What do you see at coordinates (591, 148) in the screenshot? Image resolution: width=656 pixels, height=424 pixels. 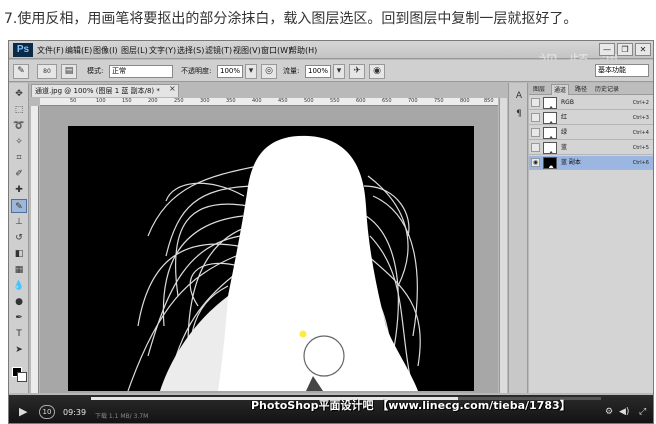 I see `channel-row-blue: 蓝 Ctrl+5` at bounding box center [591, 148].